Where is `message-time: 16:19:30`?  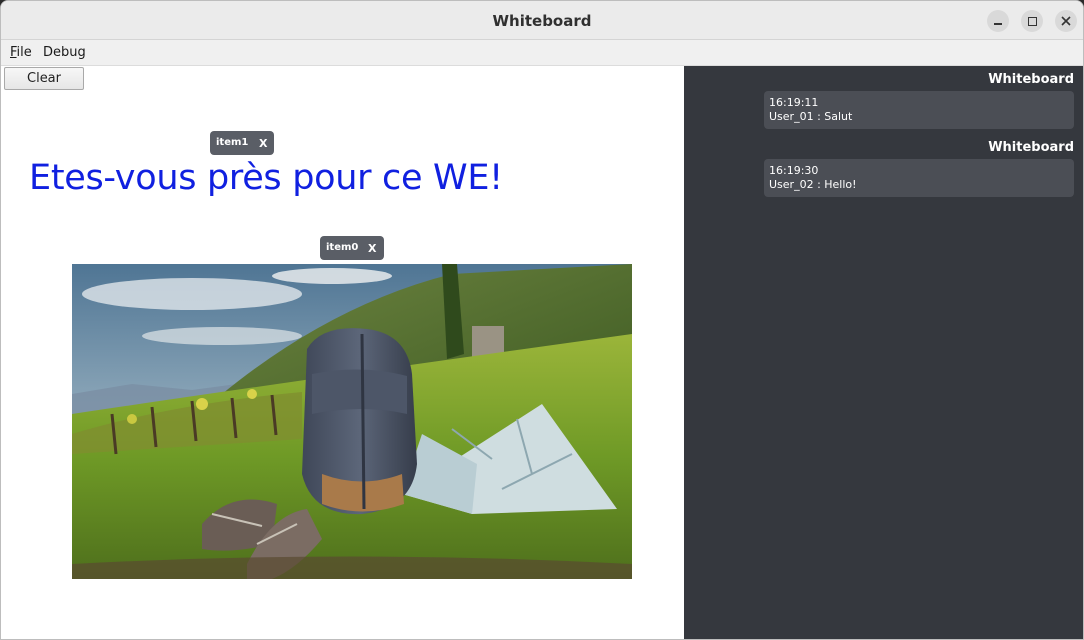
message-time: 16:19:30 is located at coordinates (794, 170).